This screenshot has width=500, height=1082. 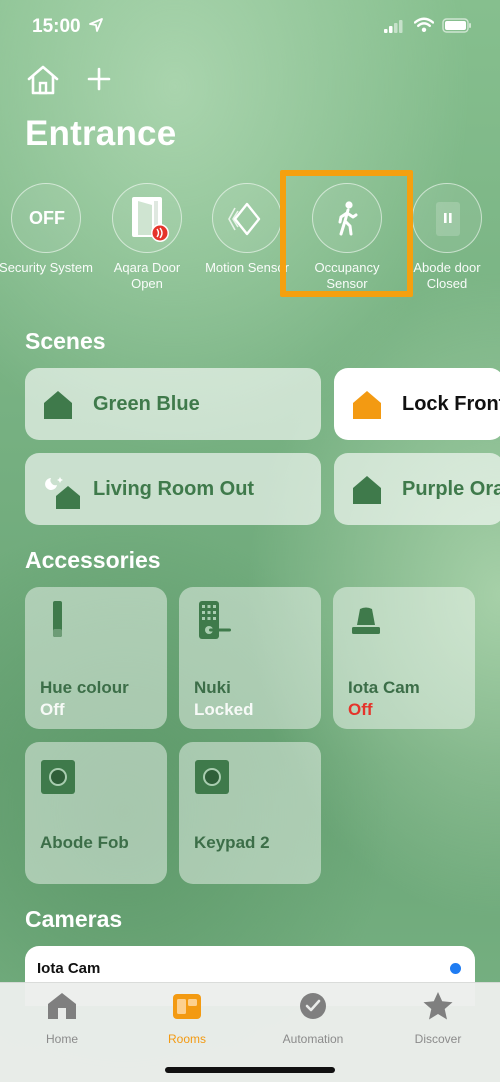 I want to click on tab-label: Discover, so click(x=438, y=1039).